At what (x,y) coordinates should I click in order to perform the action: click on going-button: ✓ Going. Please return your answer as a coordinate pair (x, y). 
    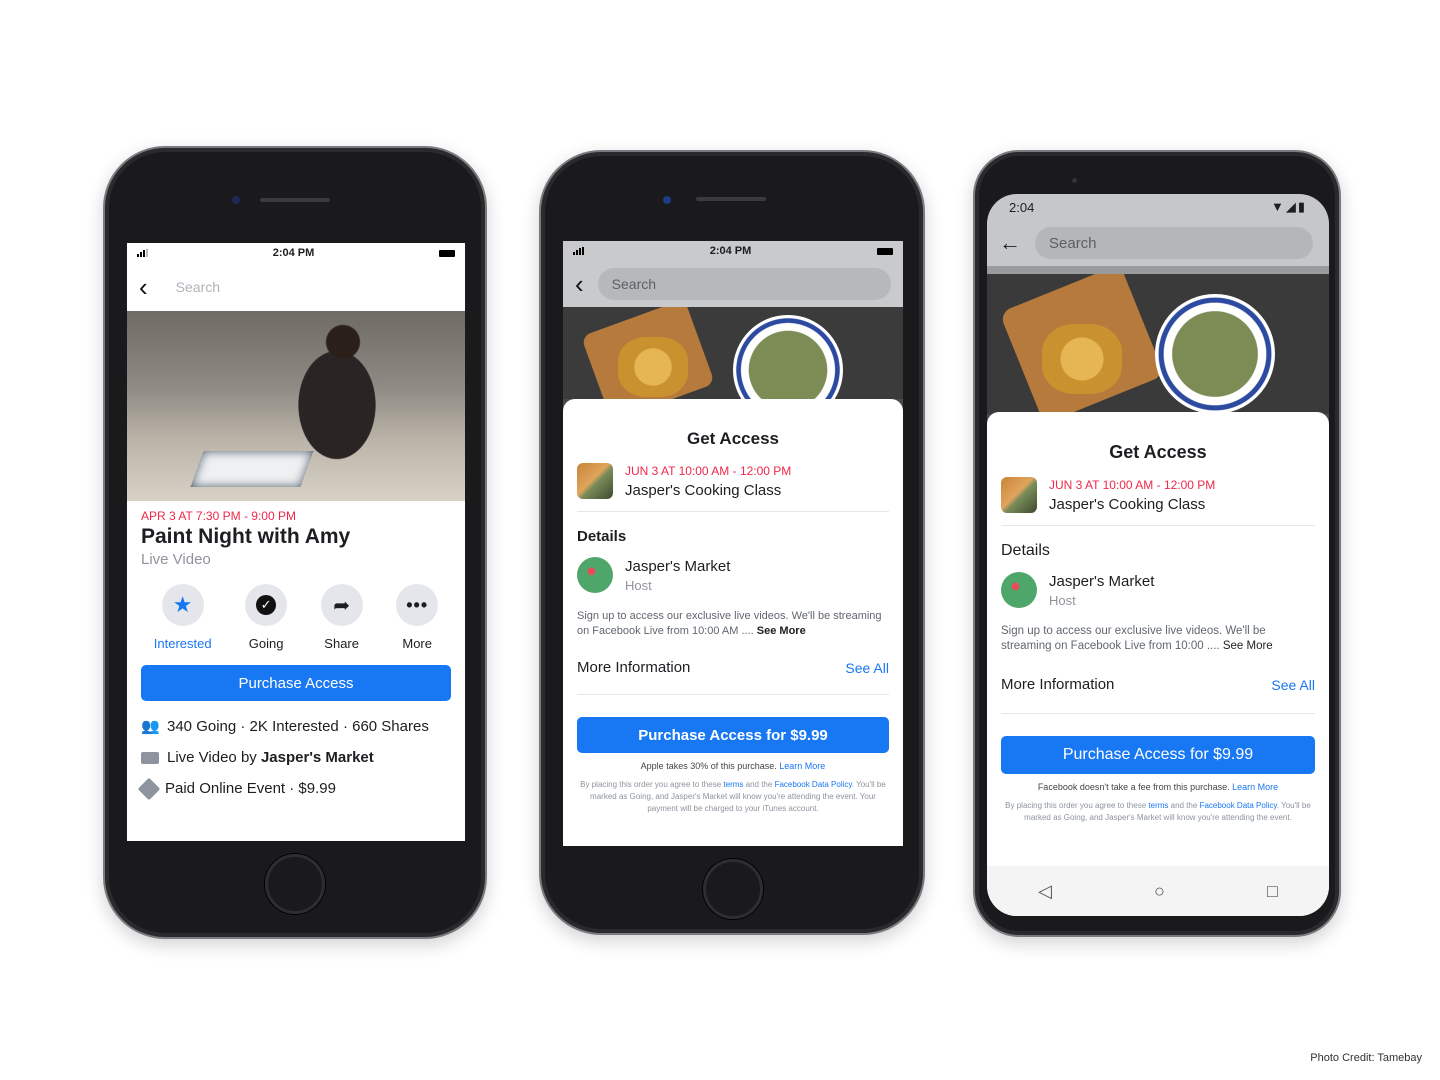
    Looking at the image, I should click on (266, 617).